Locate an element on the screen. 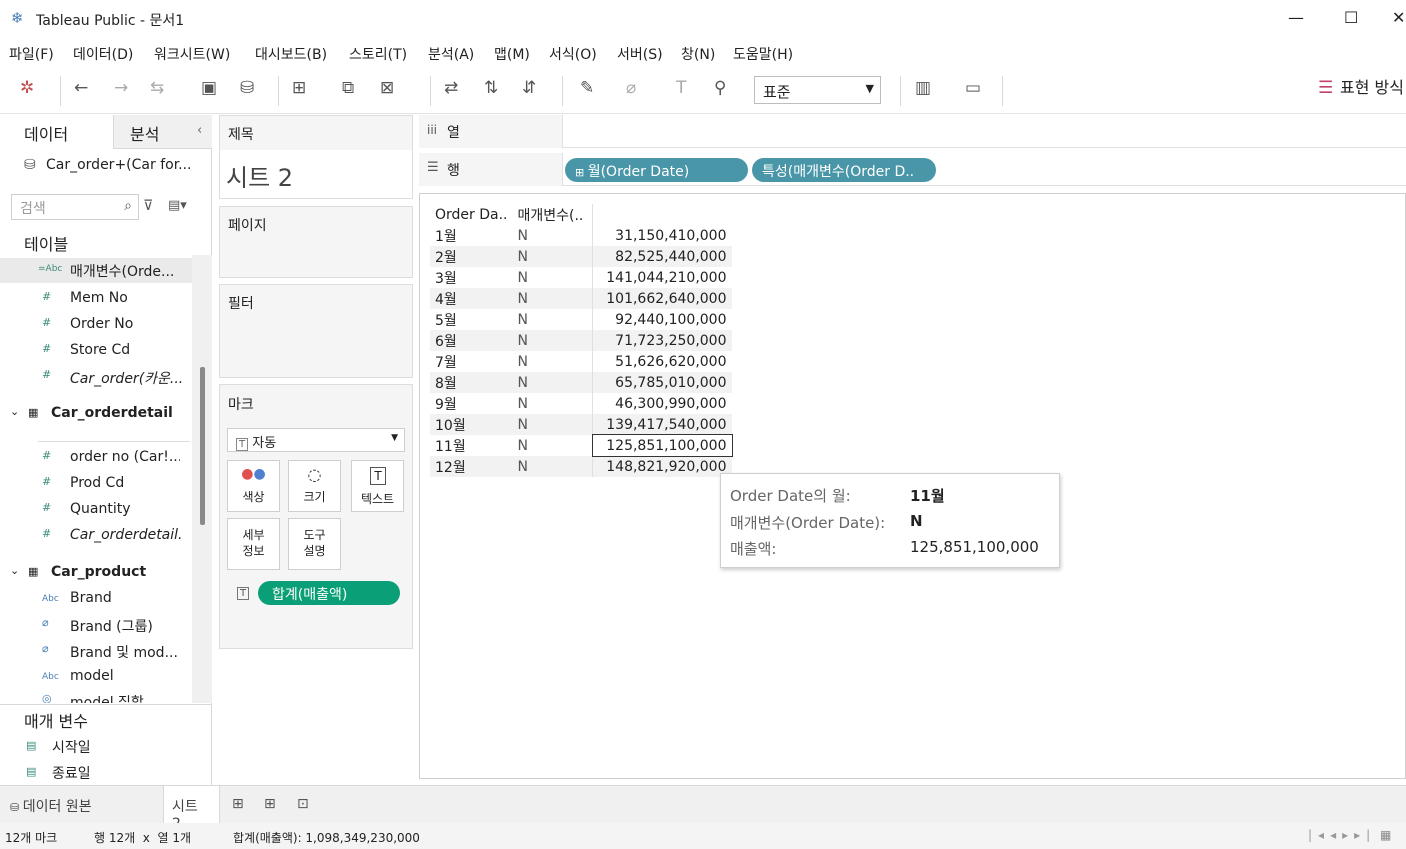 This screenshot has width=1406, height=849. header-cell: 12월 is located at coordinates (471, 466).